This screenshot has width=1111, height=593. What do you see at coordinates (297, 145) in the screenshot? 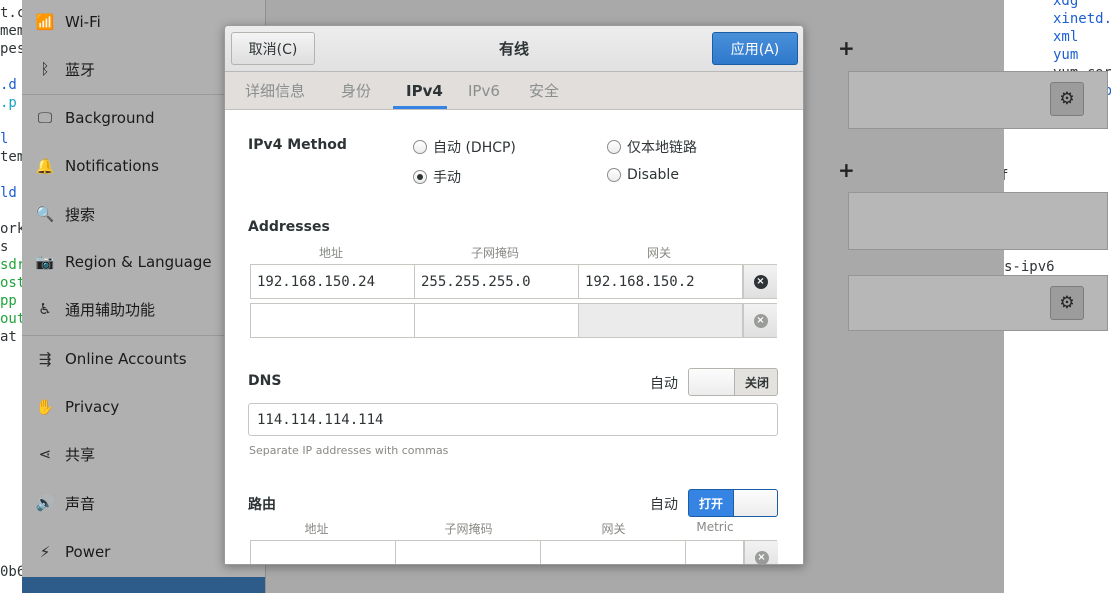
I see `ipv4-method-label: IPv4 Method` at bounding box center [297, 145].